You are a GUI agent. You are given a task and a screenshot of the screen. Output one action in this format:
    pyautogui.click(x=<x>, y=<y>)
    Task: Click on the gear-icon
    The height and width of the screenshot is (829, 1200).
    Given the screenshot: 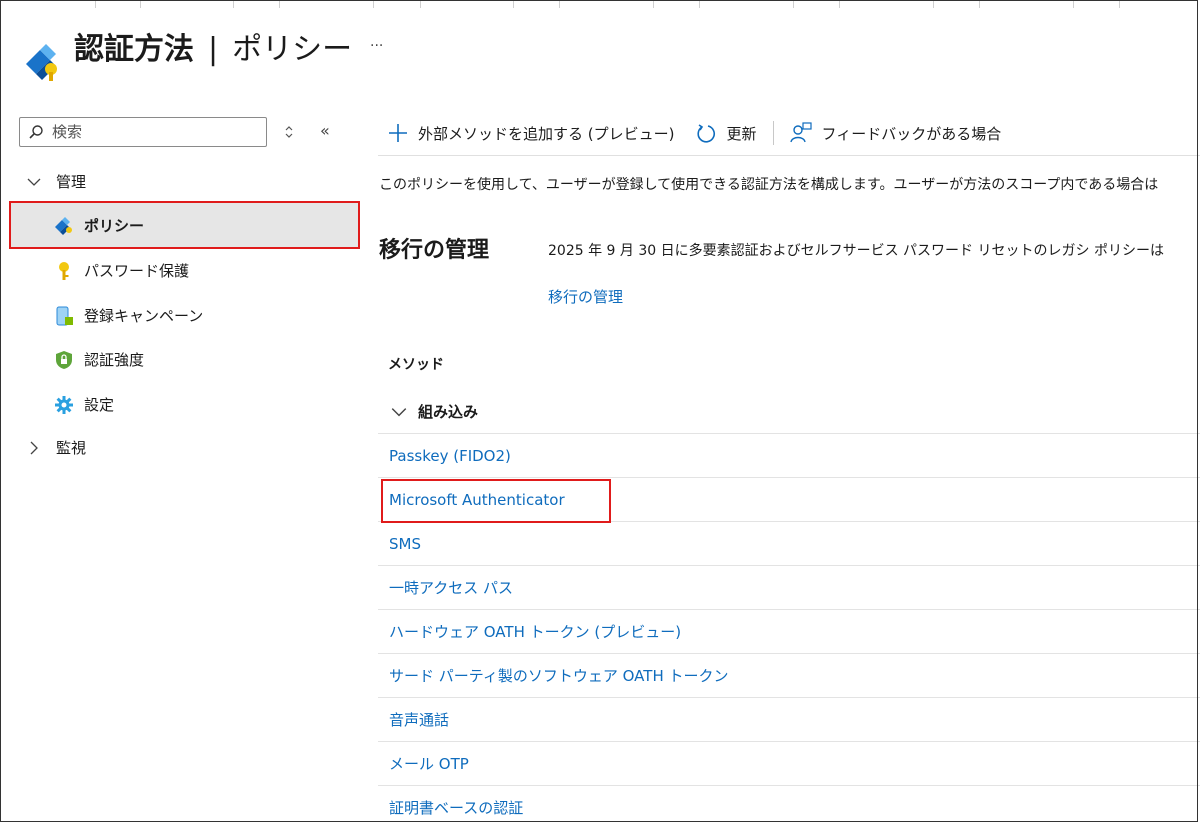 What is the action you would take?
    pyautogui.click(x=64, y=404)
    